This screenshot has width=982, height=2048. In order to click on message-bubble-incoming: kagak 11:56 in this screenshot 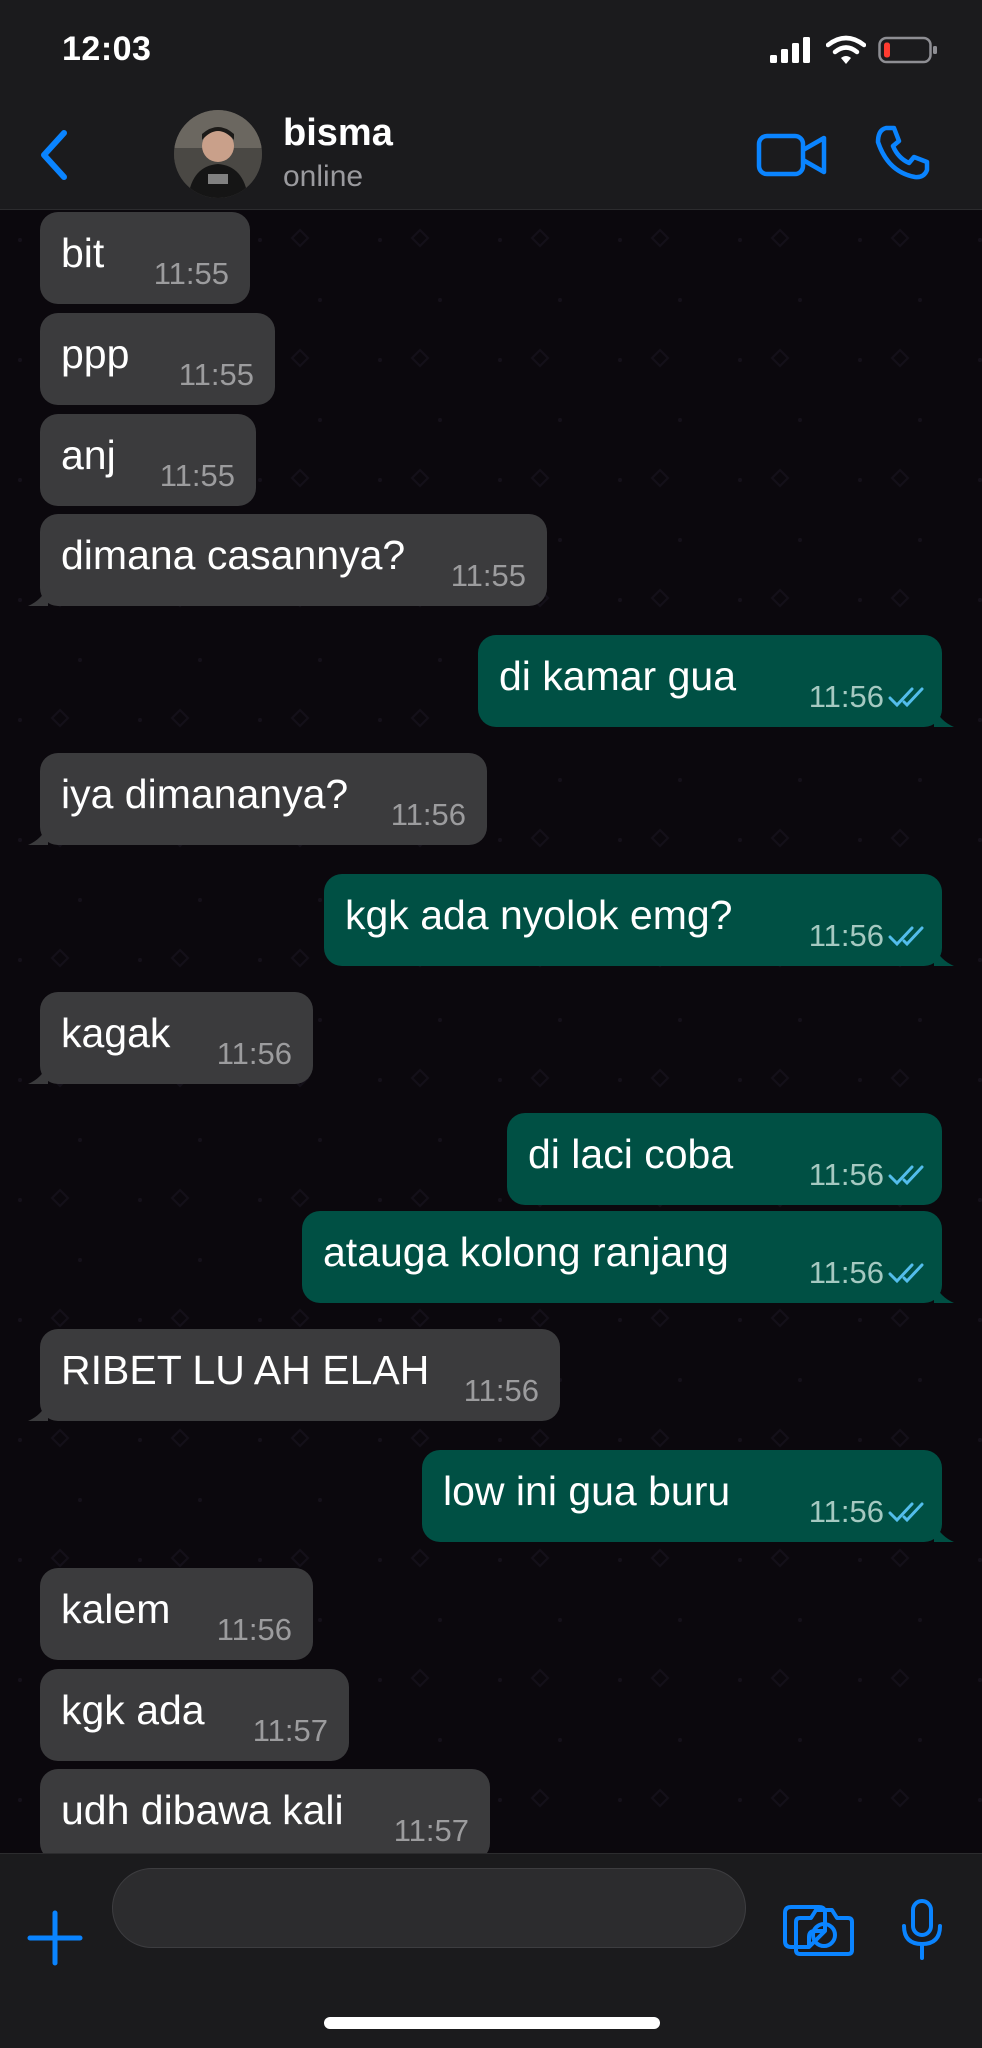, I will do `click(170, 1038)`.